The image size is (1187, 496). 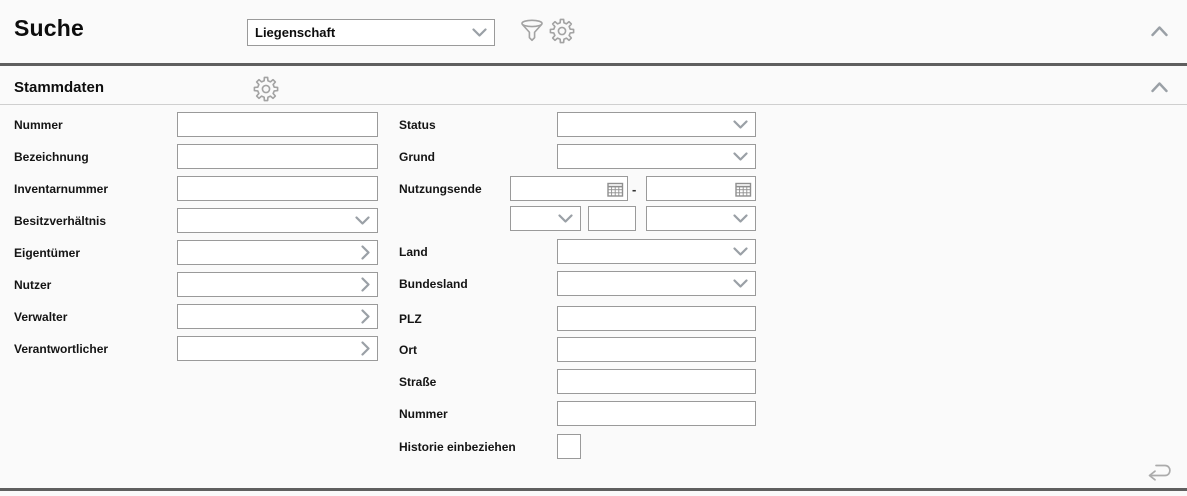 What do you see at coordinates (47, 253) in the screenshot?
I see `field-label-eigentuemer: Eigentümer` at bounding box center [47, 253].